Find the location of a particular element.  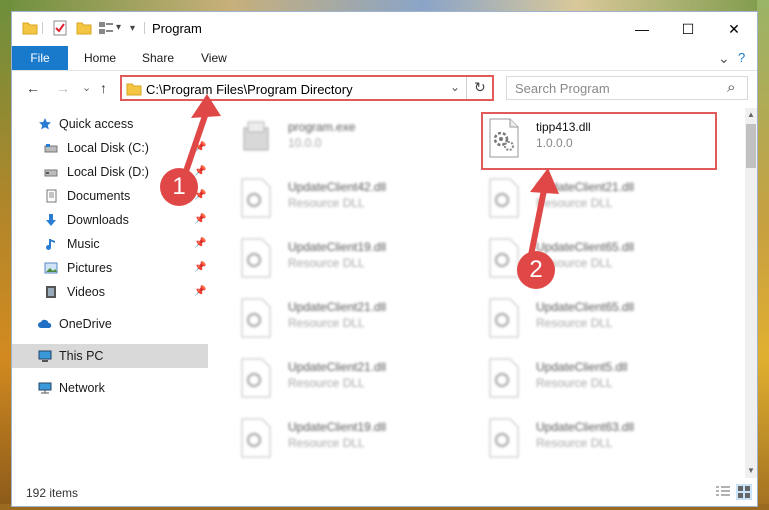

step-badge-1: 1 is located at coordinates (179, 187).